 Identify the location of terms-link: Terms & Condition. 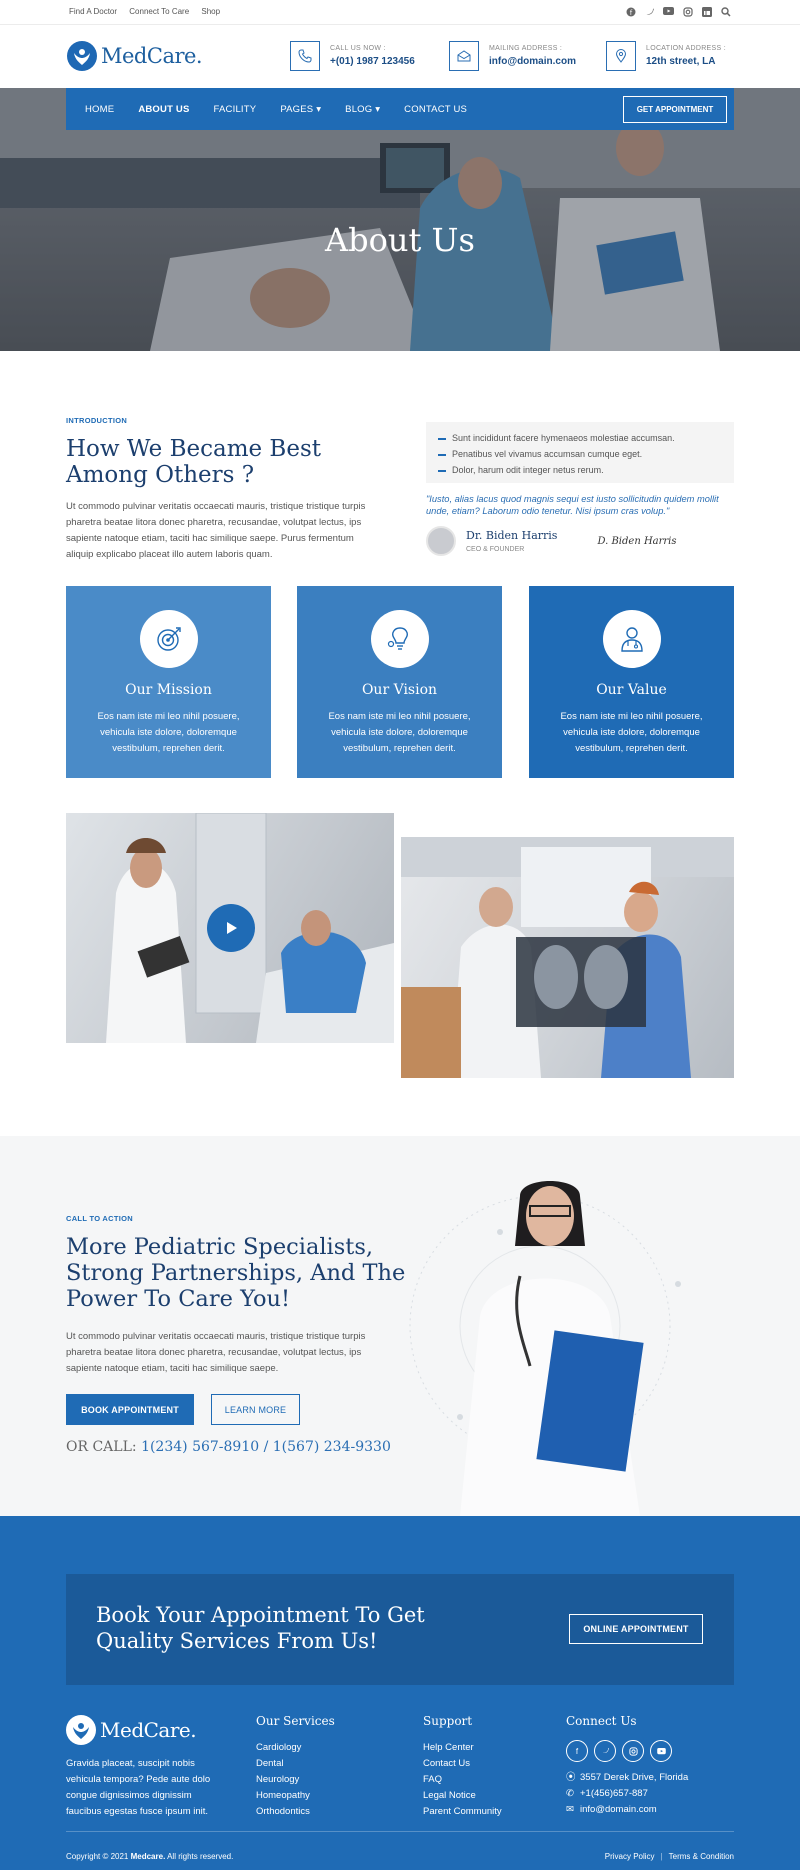
(701, 1856).